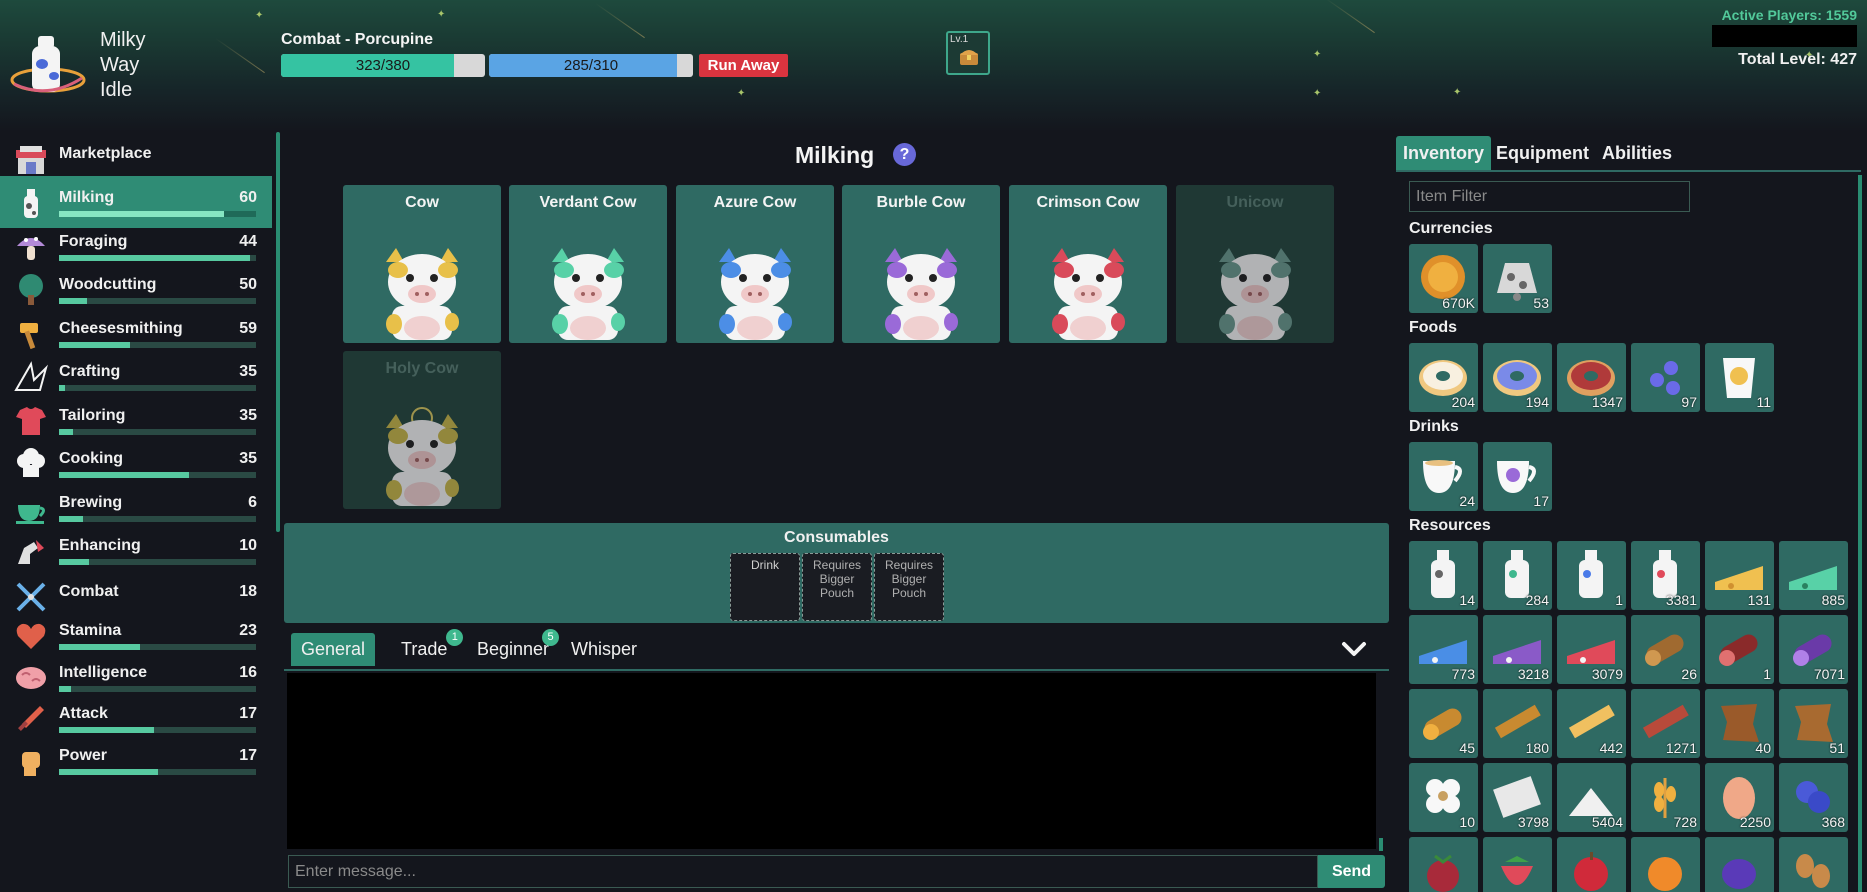  What do you see at coordinates (1088, 264) in the screenshot?
I see `action-tile-crimson-cow: Crimson Cow` at bounding box center [1088, 264].